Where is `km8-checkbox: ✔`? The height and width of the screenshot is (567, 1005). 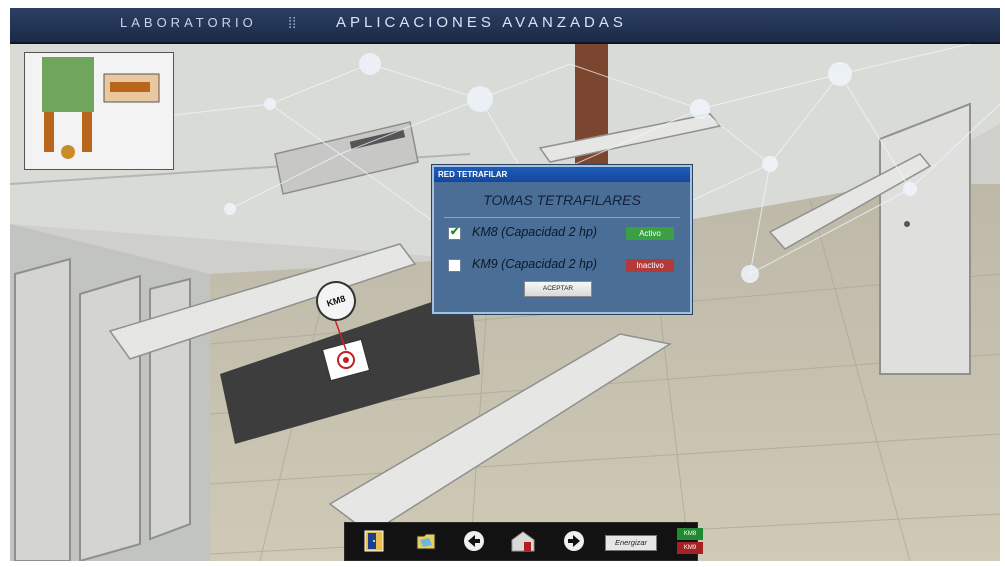
km8-checkbox: ✔ is located at coordinates (454, 233).